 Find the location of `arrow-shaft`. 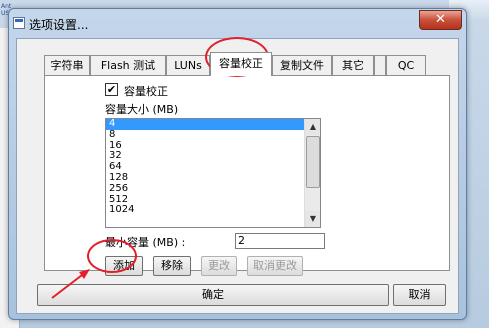

arrow-shaft is located at coordinates (69, 285).